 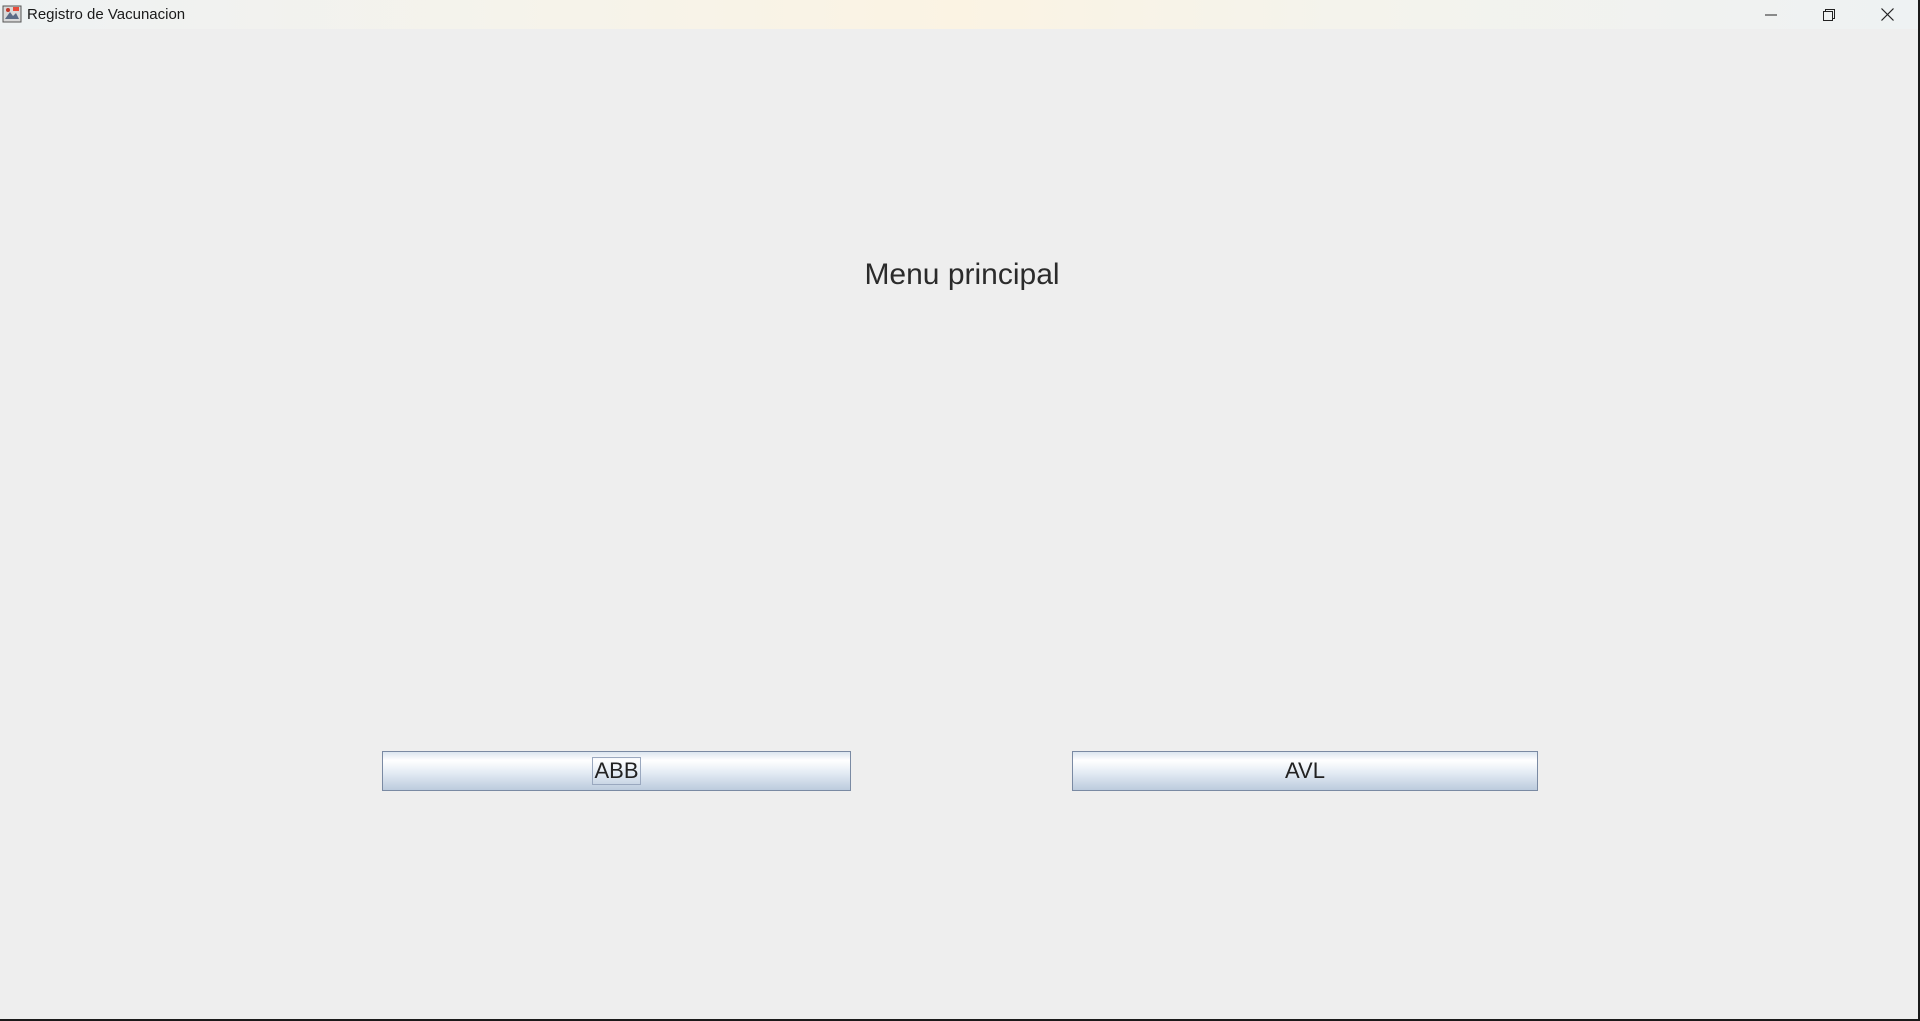 I want to click on abb-button: ABB, so click(x=616, y=771).